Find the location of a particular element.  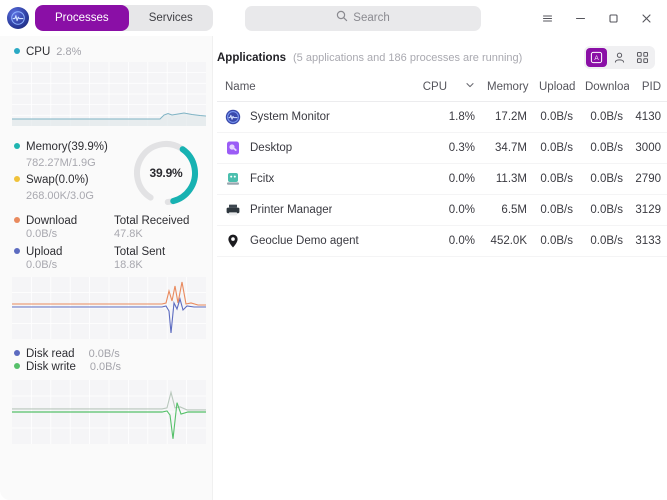

view-all-processes-button is located at coordinates (642, 57).